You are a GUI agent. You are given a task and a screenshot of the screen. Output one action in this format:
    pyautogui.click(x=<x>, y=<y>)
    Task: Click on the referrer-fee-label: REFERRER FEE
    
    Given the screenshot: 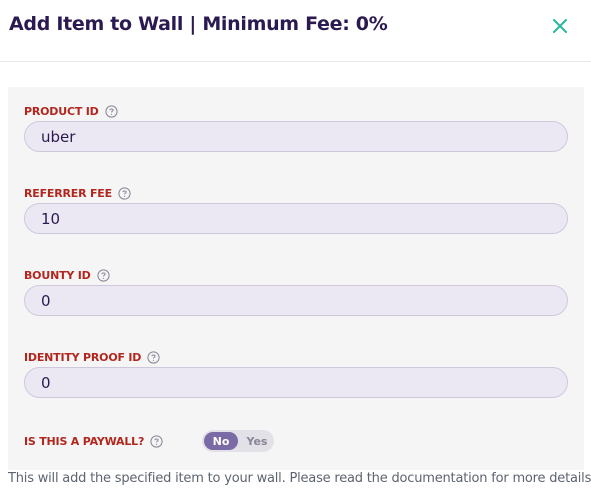 What is the action you would take?
    pyautogui.click(x=77, y=193)
    